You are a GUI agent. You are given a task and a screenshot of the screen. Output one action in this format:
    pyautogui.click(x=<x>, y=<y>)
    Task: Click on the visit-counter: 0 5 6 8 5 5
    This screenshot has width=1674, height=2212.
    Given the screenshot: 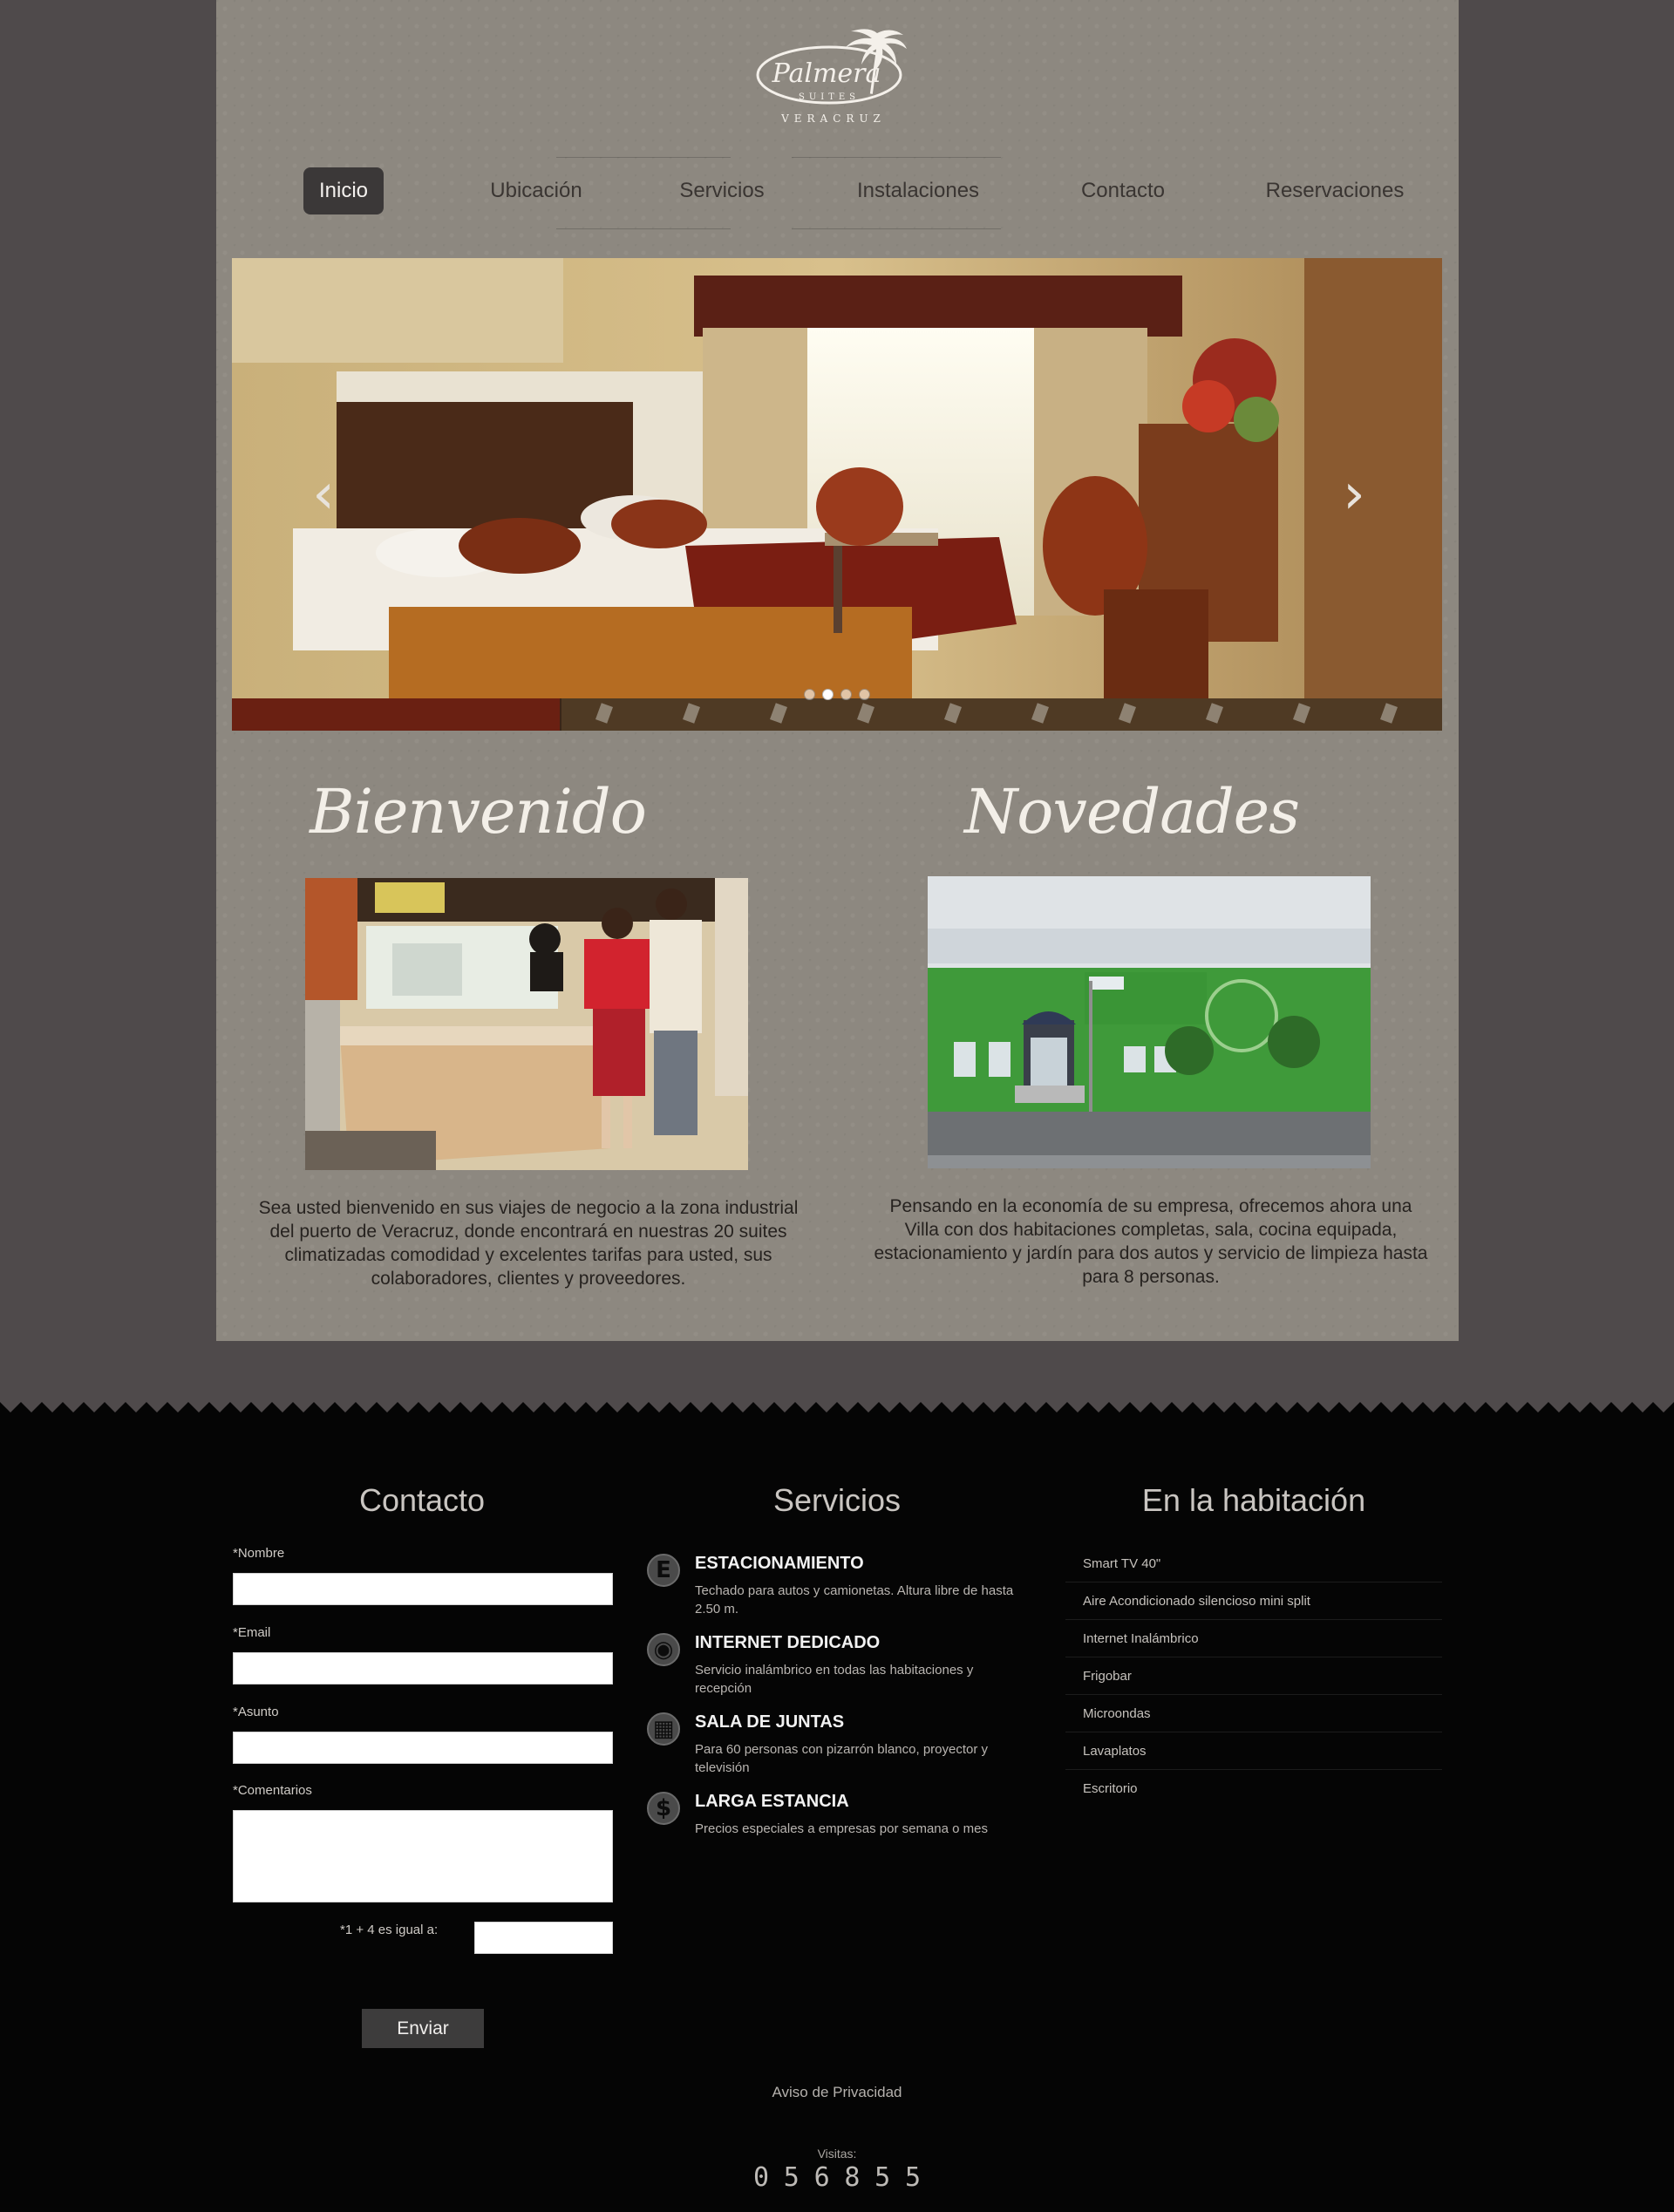 What is the action you would take?
    pyautogui.click(x=837, y=2177)
    